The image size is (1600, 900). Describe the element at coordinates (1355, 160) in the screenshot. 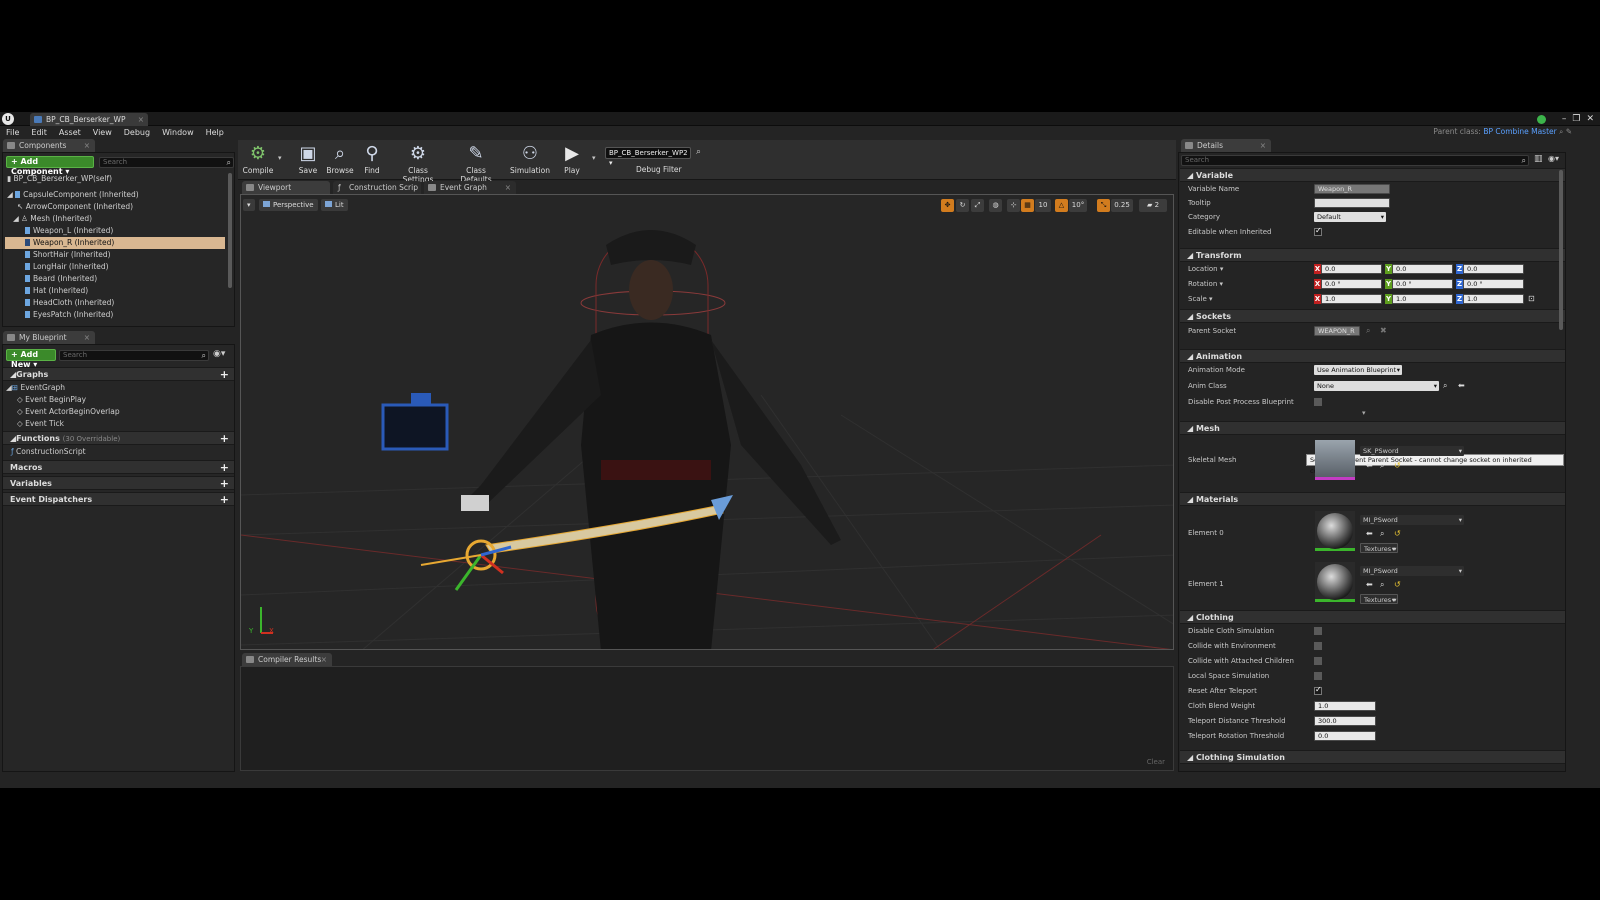

I see `details-search-input: Search ⌕` at that location.